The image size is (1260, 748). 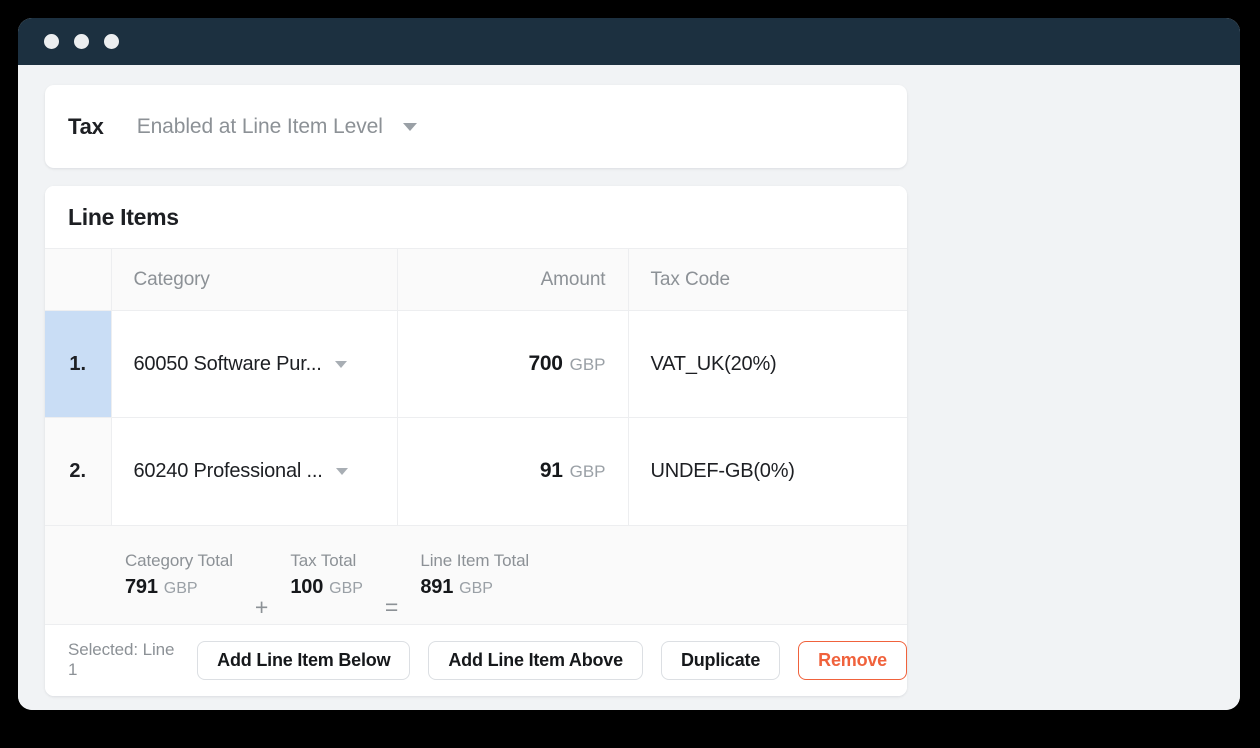 I want to click on add-line-item-below-button: Add Line Item Below, so click(x=304, y=660).